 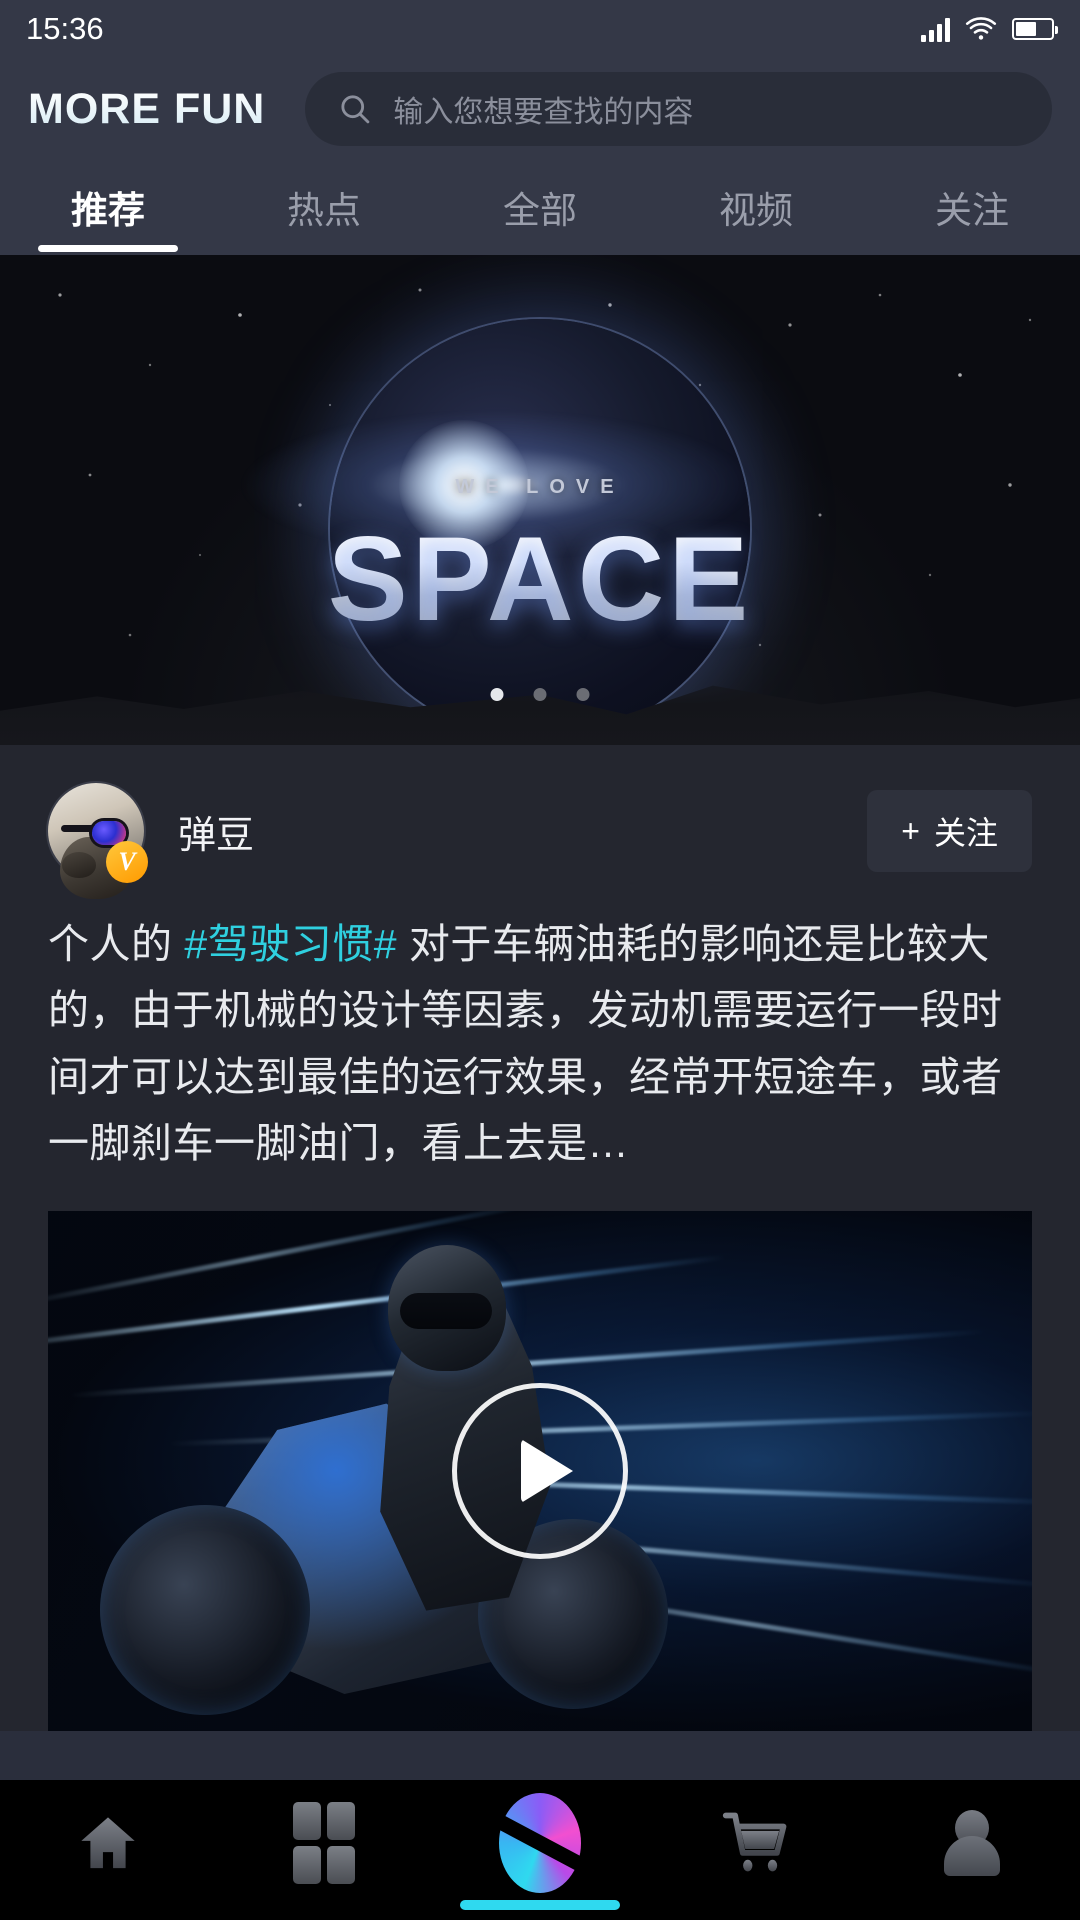 What do you see at coordinates (1035, 29) in the screenshot?
I see `battery-icon` at bounding box center [1035, 29].